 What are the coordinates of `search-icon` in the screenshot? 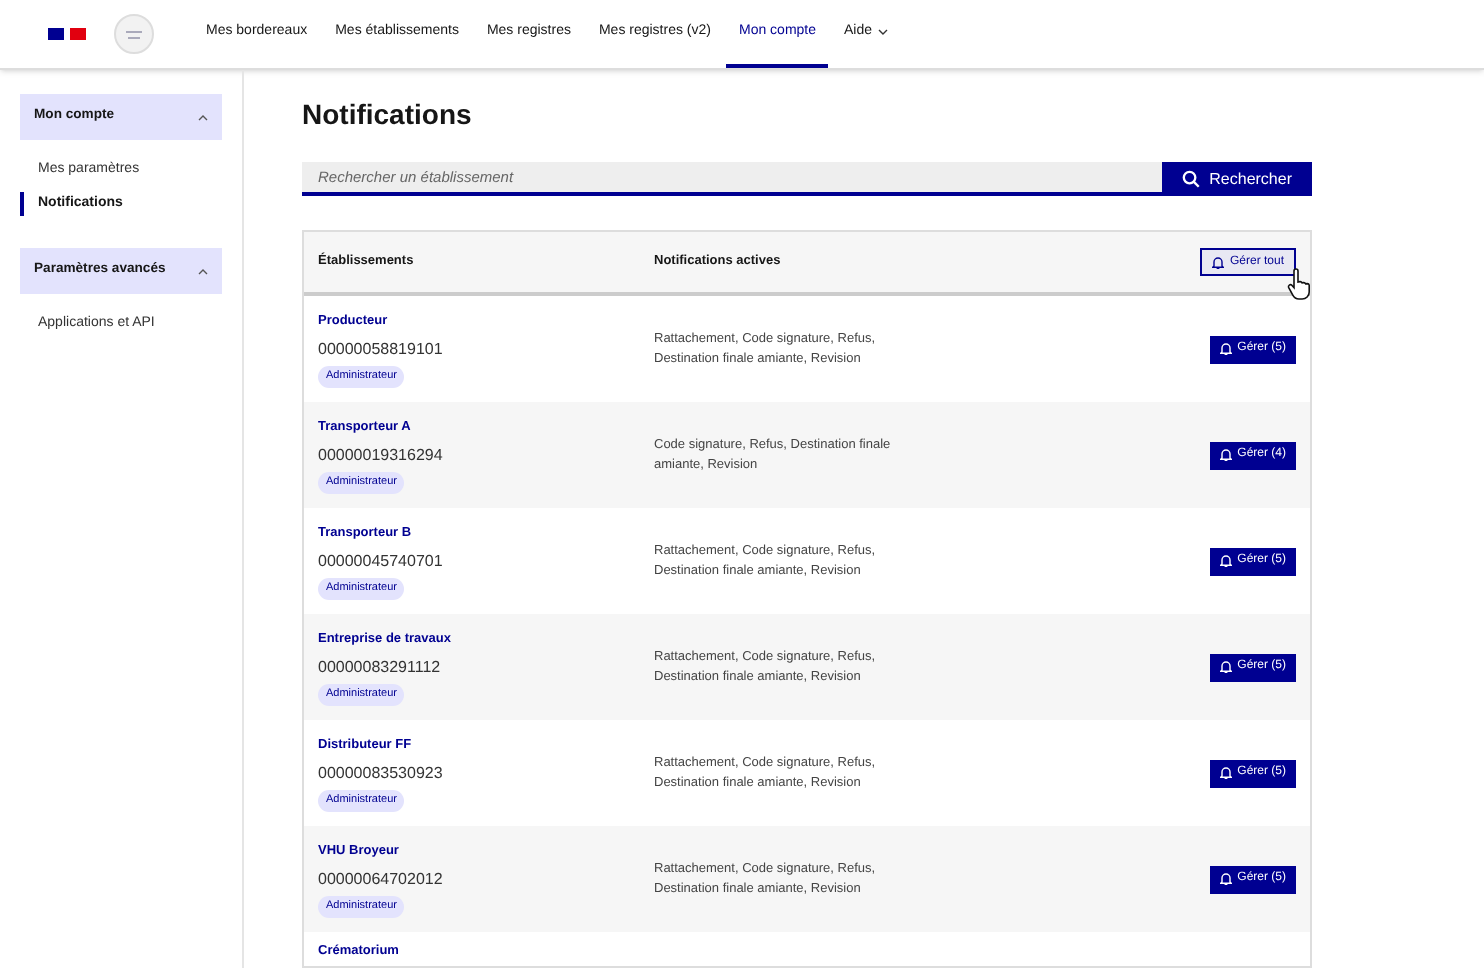 It's located at (1190, 179).